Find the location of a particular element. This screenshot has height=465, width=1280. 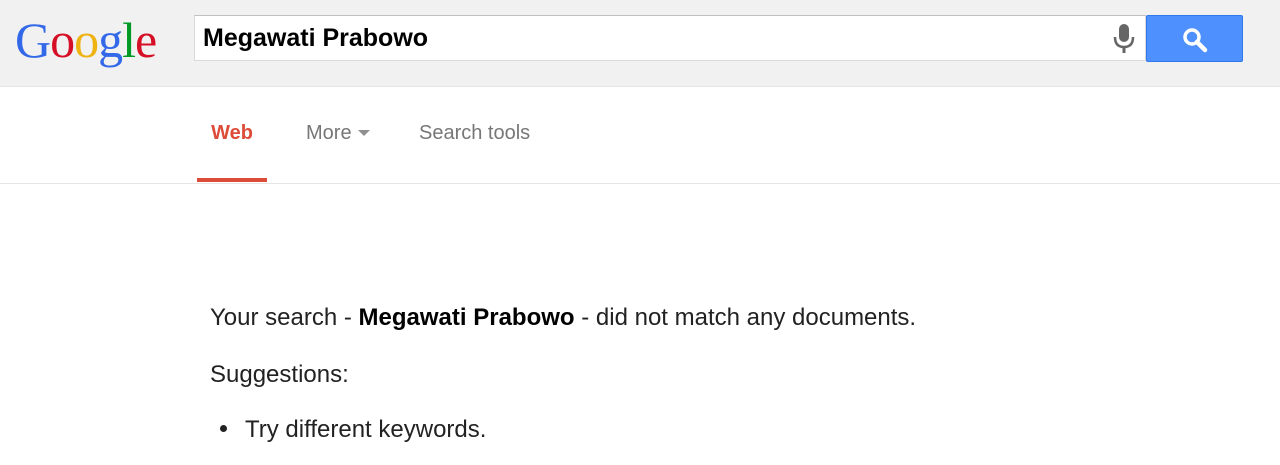

message-prefix: Your search - is located at coordinates (284, 317).